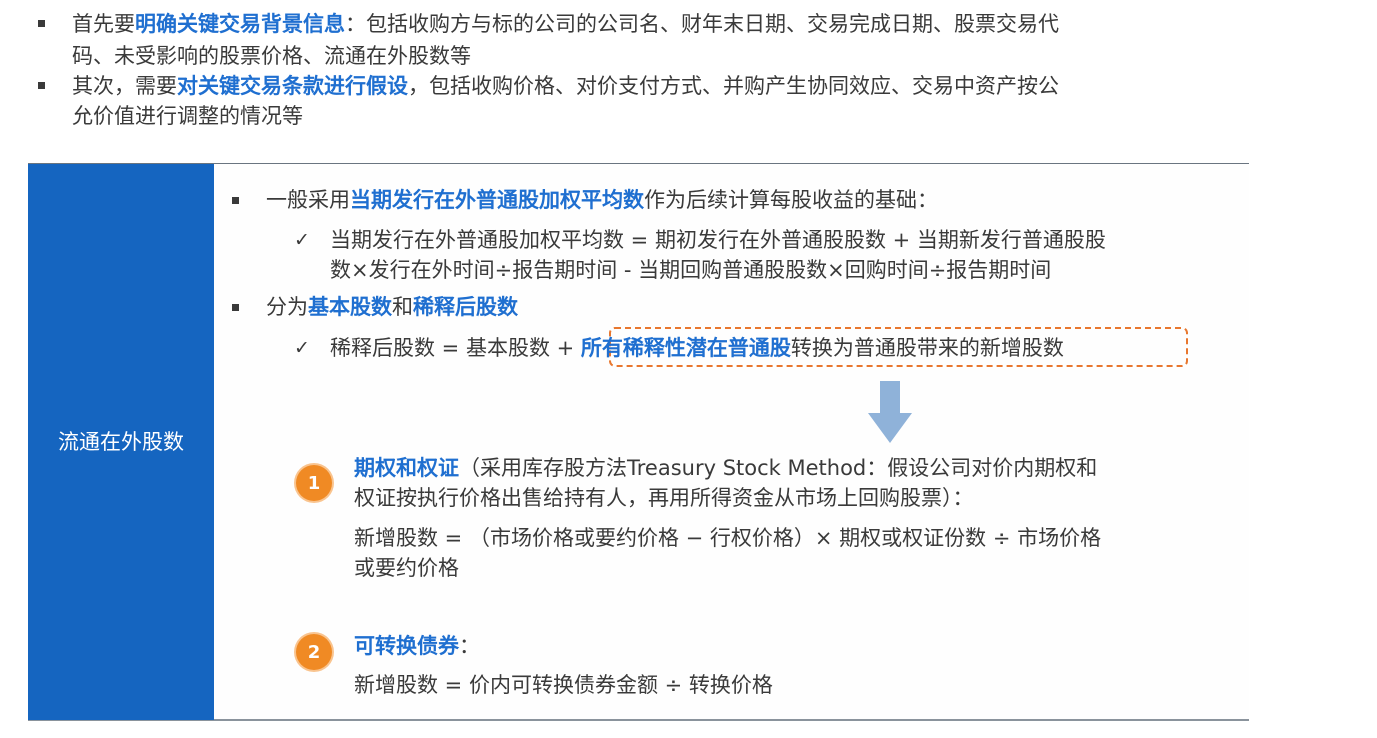 The image size is (1377, 738). I want to click on intro-1-suffix: ：包括收购方与标的公司的公司名、财年末日期、交易完成日期、股票交易代, so click(702, 24).